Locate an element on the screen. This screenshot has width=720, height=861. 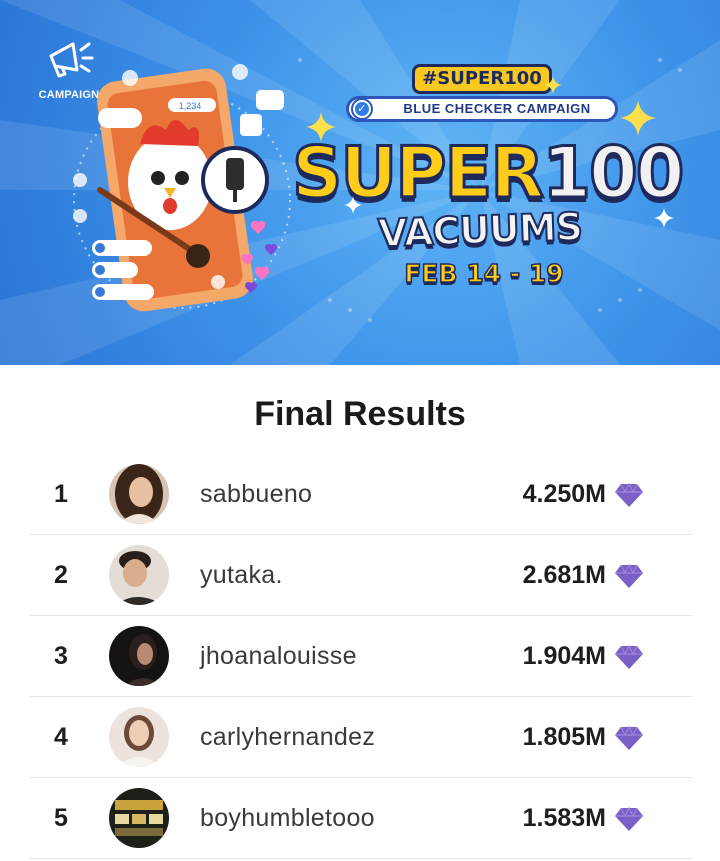
blue-checker-pill: ✓ BLUE CHECKER CAMPAIGN is located at coordinates (482, 109).